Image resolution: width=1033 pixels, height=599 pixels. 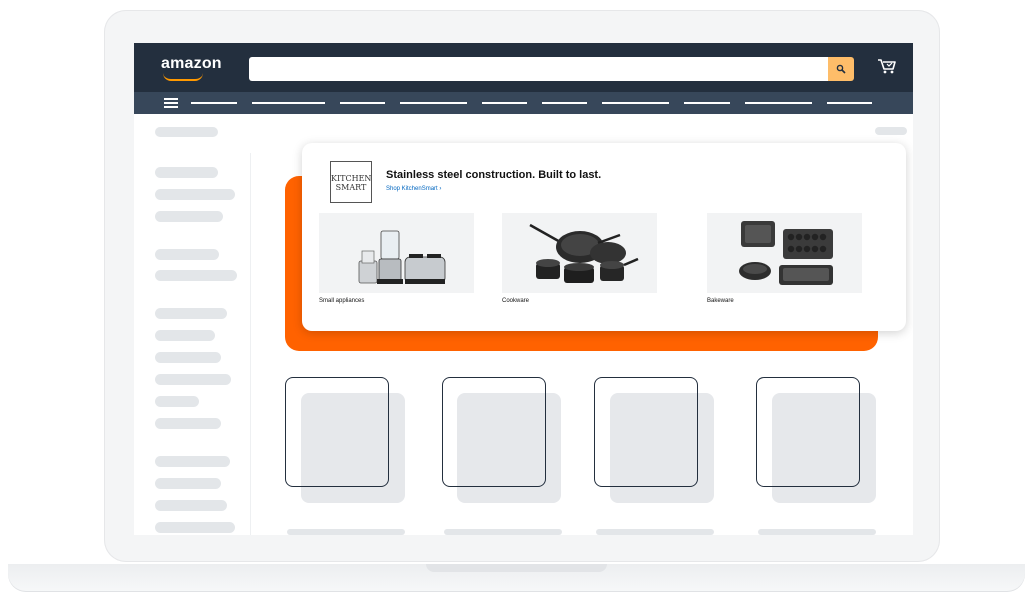 I want to click on cookware-image, so click(x=584, y=253).